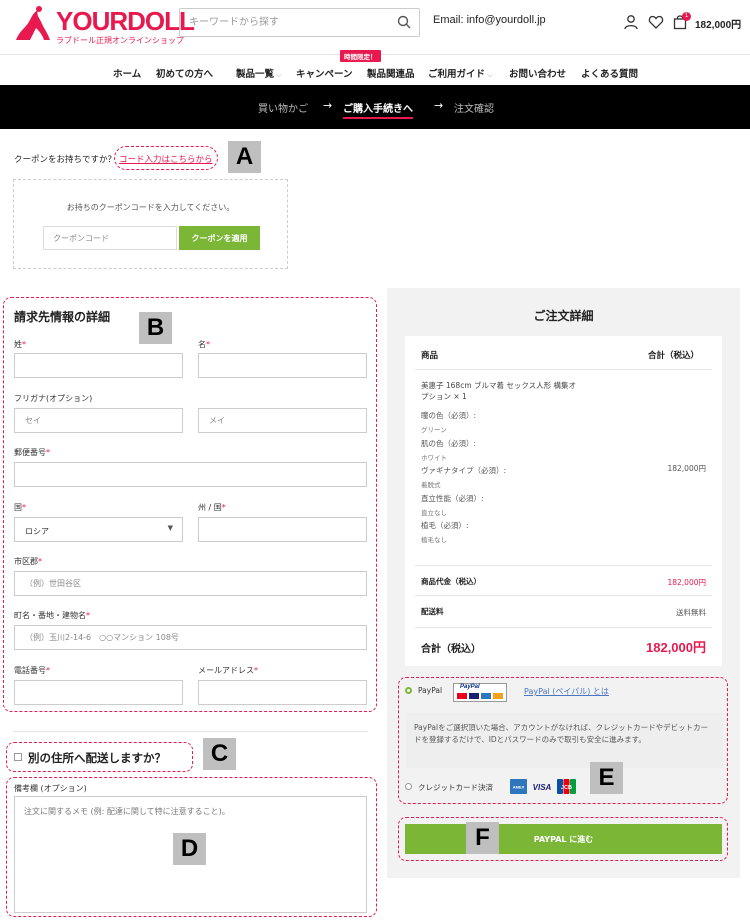  Describe the element at coordinates (391, 73) in the screenshot. I see `nav-accessories: 製品関連品` at that location.